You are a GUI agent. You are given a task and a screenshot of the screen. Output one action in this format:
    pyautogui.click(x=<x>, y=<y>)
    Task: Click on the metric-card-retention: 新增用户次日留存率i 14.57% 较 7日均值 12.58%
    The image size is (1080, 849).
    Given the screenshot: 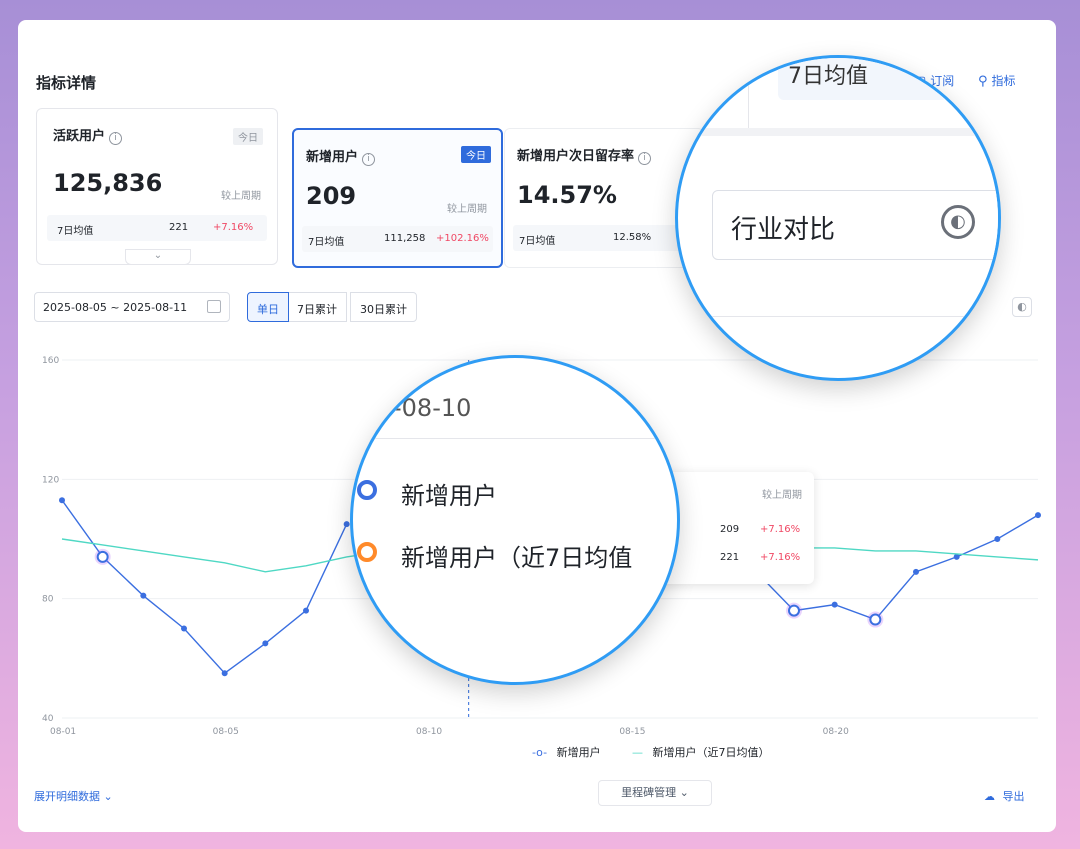 What is the action you would take?
    pyautogui.click(x=604, y=198)
    